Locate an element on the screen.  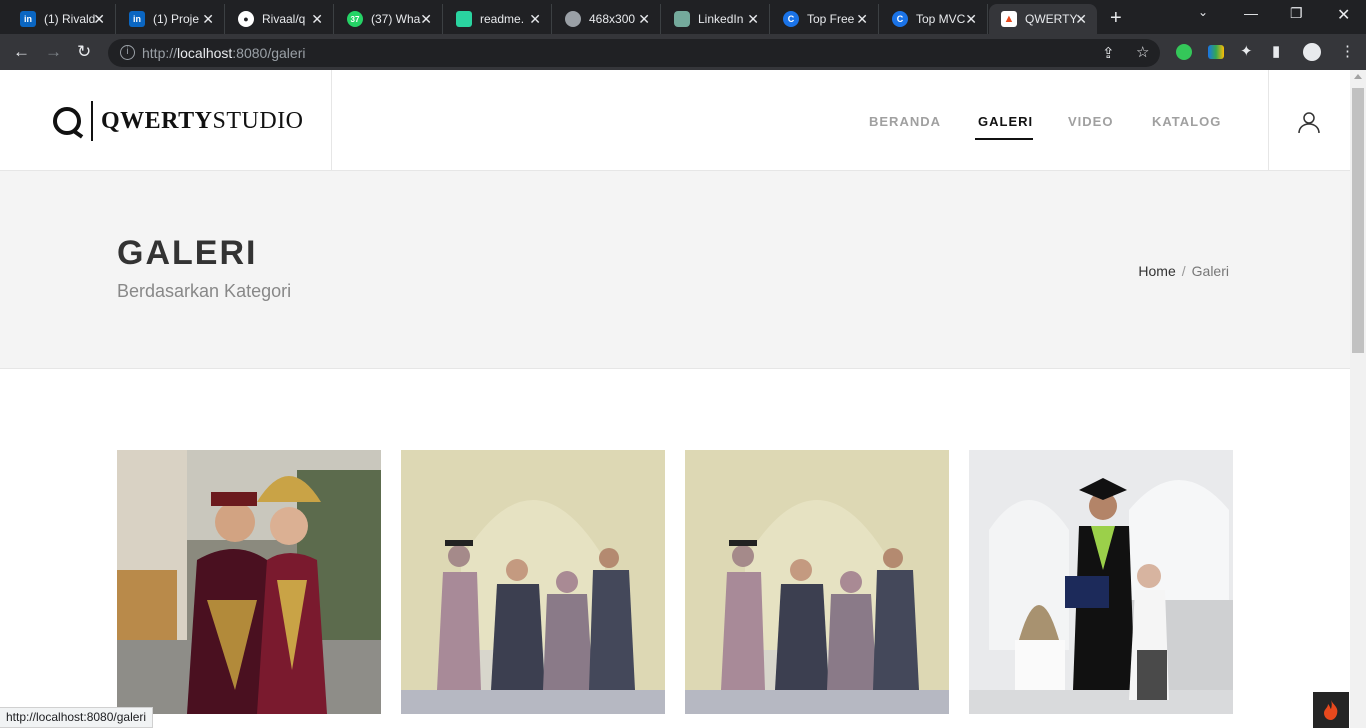
tab-title: (1) Proje is located at coordinates (176, 19).